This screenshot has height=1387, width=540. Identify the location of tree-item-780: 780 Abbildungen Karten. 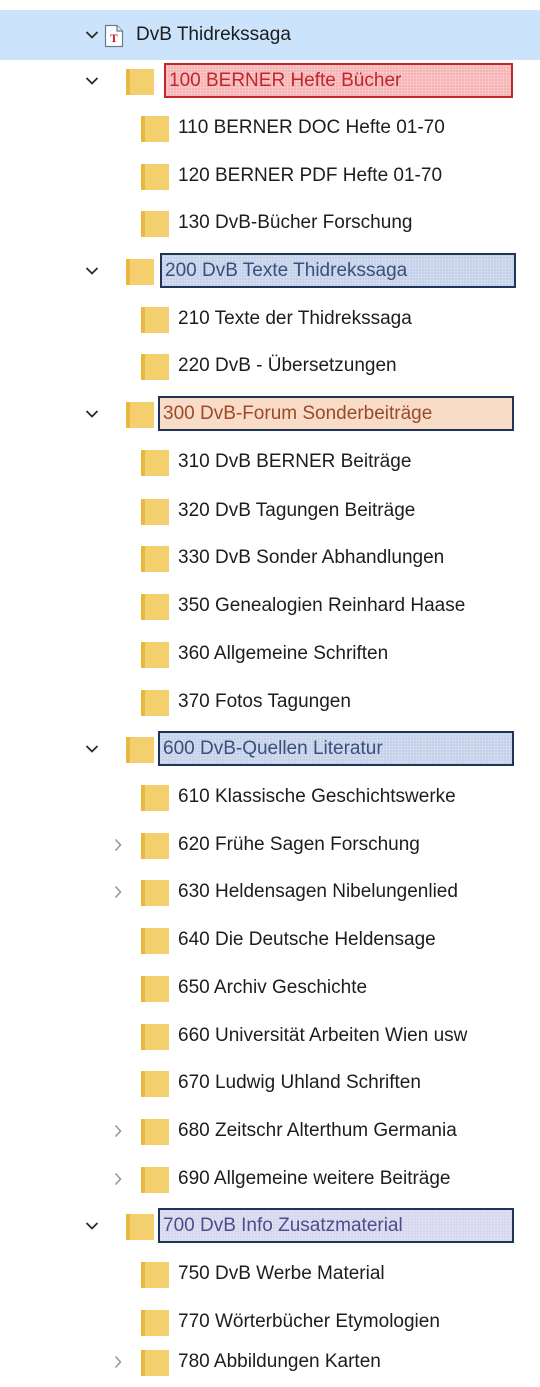
(270, 1362).